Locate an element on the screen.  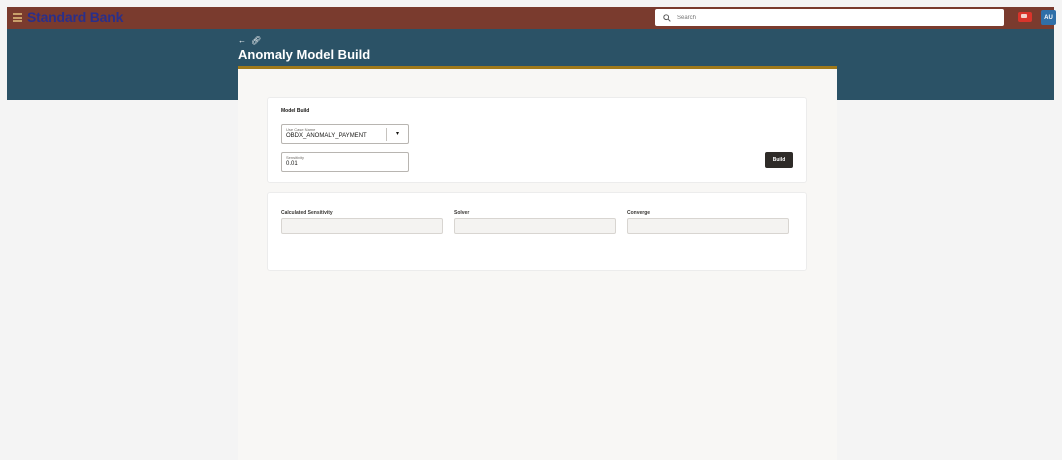
solver-label: Solver is located at coordinates (462, 213).